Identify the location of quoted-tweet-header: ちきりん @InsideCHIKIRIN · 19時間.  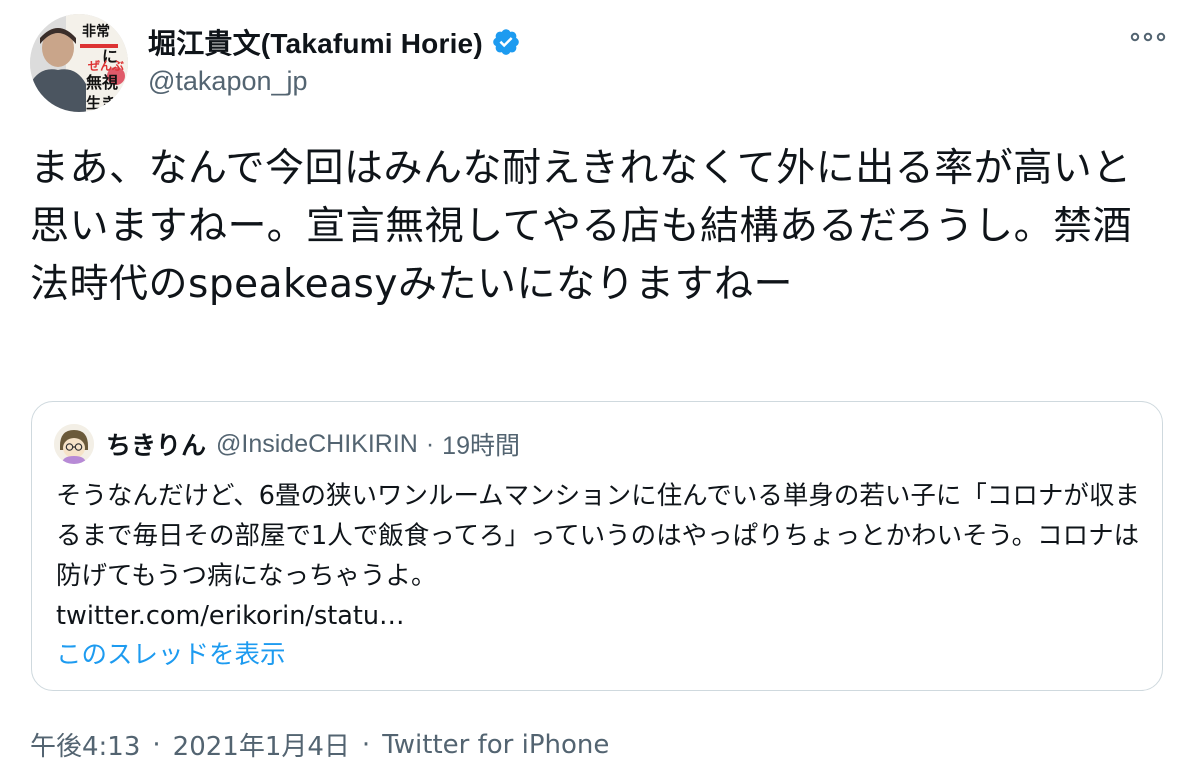
(287, 444).